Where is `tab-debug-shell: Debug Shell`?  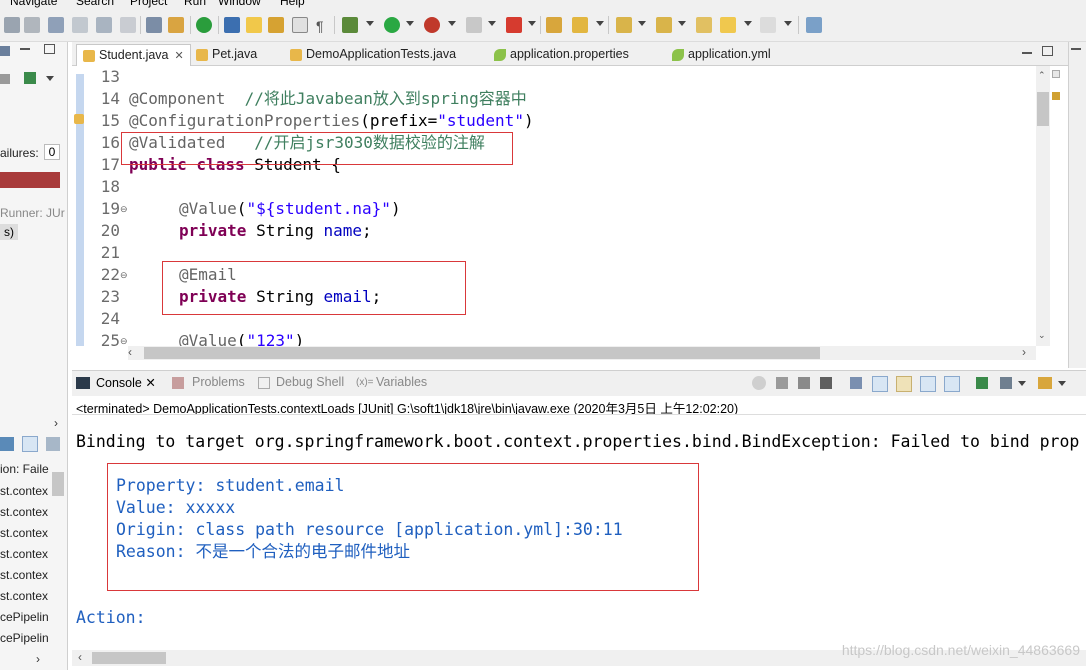
tab-debug-shell: Debug Shell is located at coordinates (310, 382).